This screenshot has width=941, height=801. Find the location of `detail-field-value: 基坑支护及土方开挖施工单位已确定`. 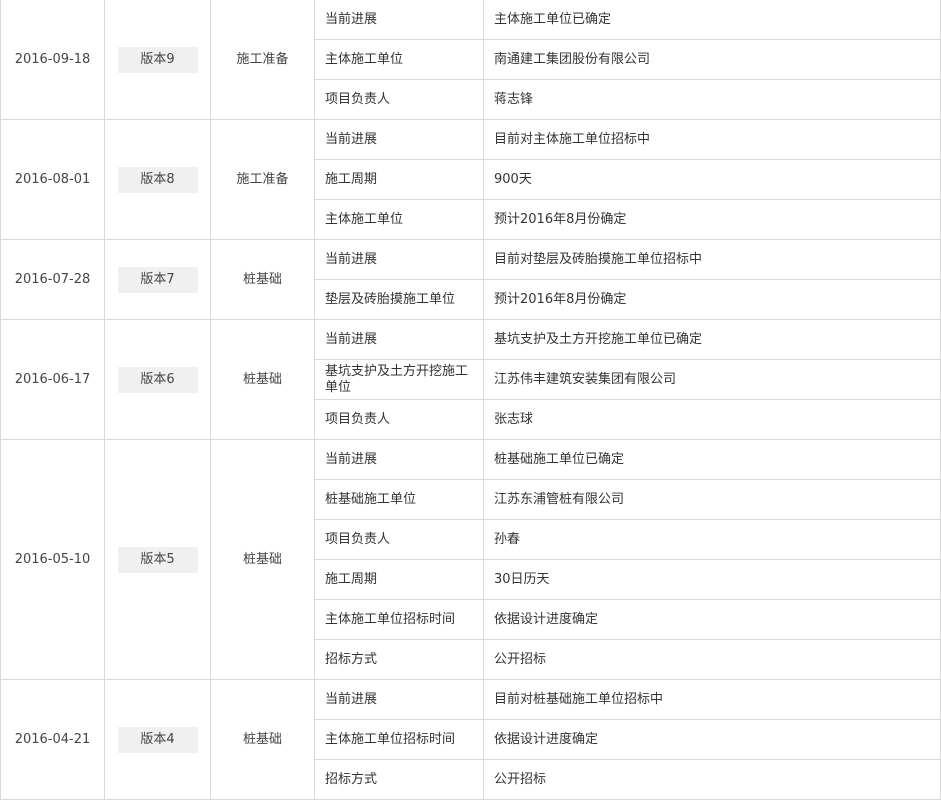

detail-field-value: 基坑支护及土方开挖施工单位已确定 is located at coordinates (712, 339).